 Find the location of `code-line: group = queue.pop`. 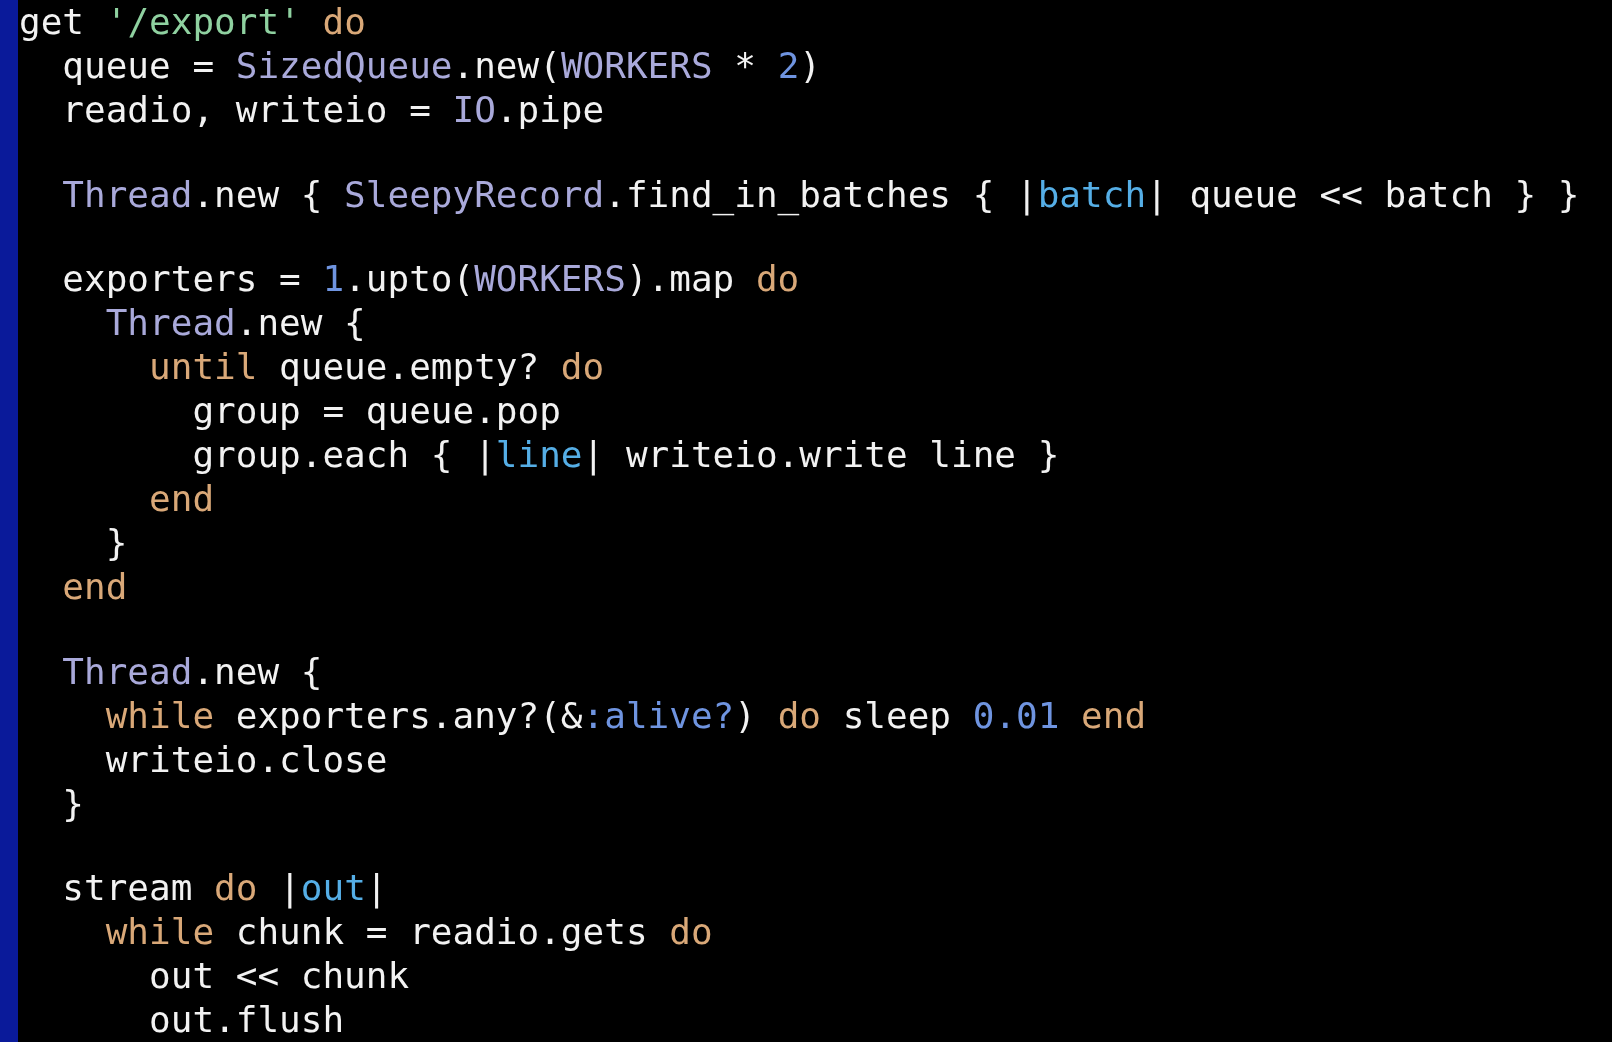

code-line: group = queue.pop is located at coordinates (376, 411).